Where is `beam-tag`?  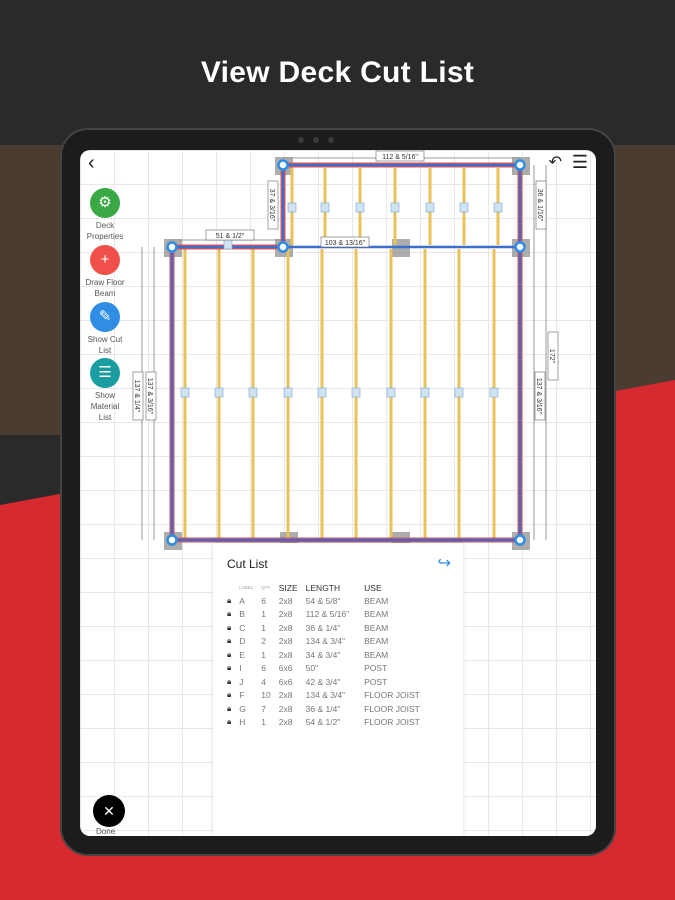
beam-tag is located at coordinates (228, 244).